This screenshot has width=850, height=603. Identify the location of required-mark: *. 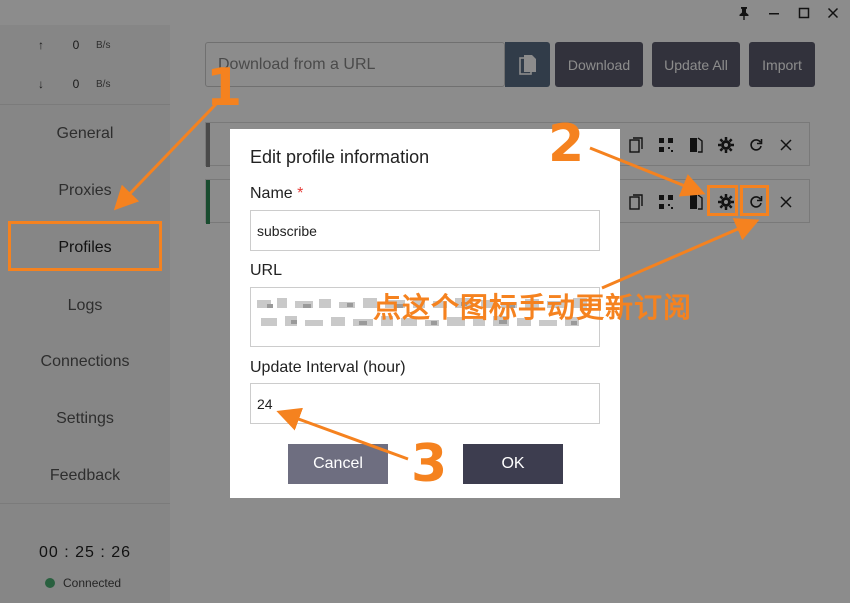
(300, 193).